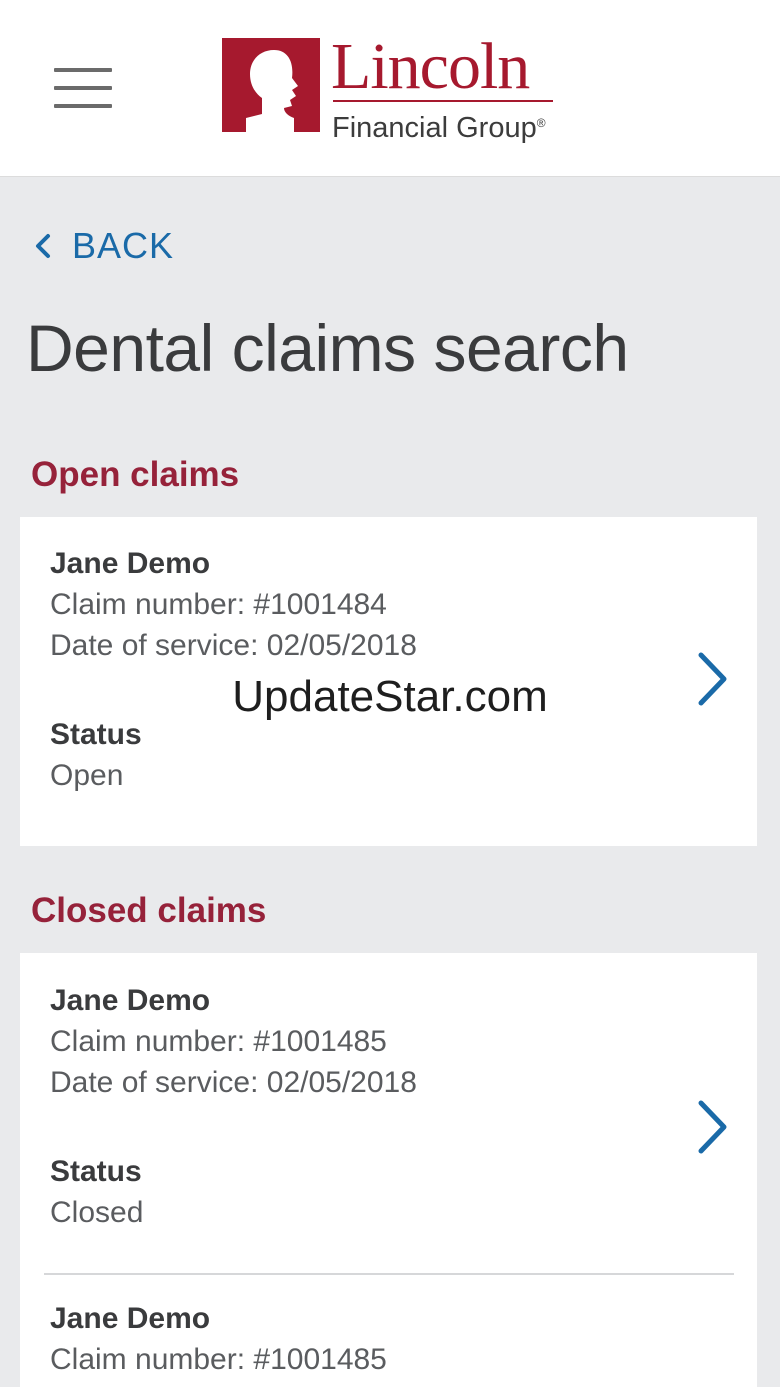  Describe the element at coordinates (123, 245) in the screenshot. I see `back-label: BACK` at that location.